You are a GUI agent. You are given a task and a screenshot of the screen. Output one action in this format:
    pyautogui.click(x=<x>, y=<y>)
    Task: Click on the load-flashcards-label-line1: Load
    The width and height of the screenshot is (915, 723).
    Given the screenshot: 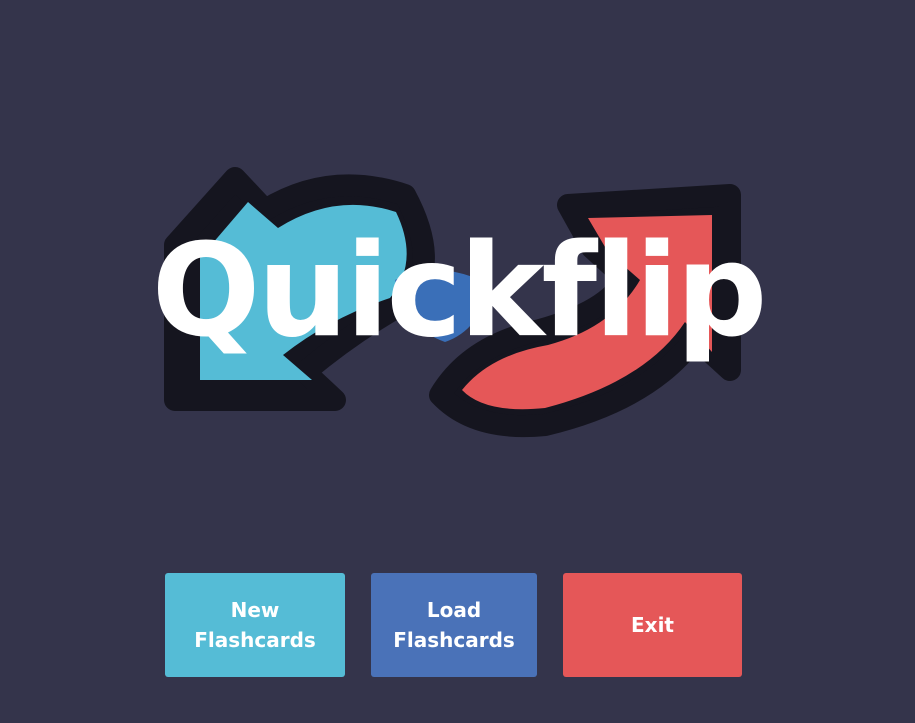 What is the action you would take?
    pyautogui.click(x=454, y=610)
    